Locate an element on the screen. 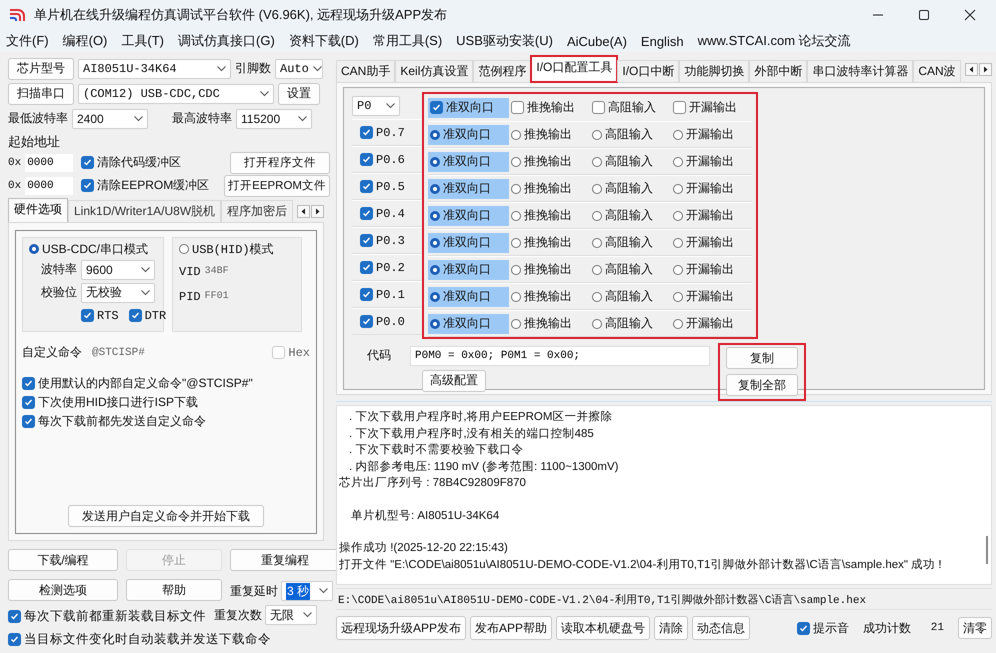 The height and width of the screenshot is (653, 996). menu-item: English is located at coordinates (662, 41).